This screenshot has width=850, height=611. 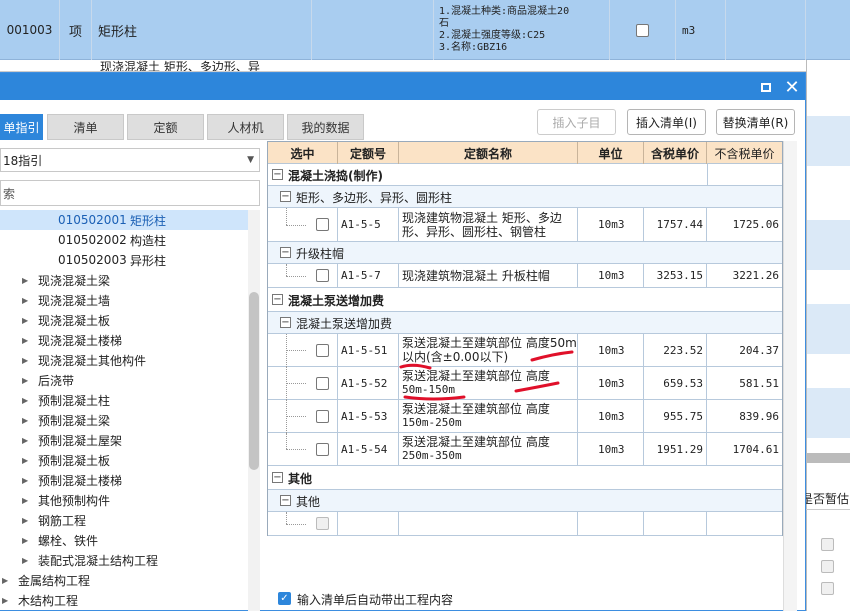 I want to click on tab-materials: 人材机, so click(x=245, y=127).